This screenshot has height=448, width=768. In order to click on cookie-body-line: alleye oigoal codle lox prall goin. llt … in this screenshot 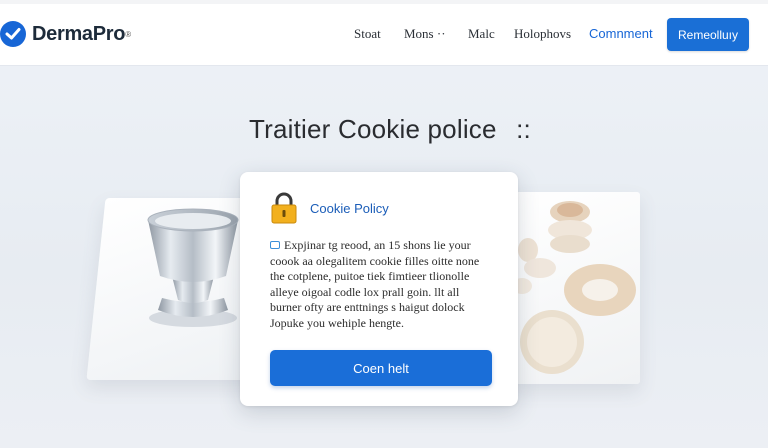, I will do `click(365, 291)`.